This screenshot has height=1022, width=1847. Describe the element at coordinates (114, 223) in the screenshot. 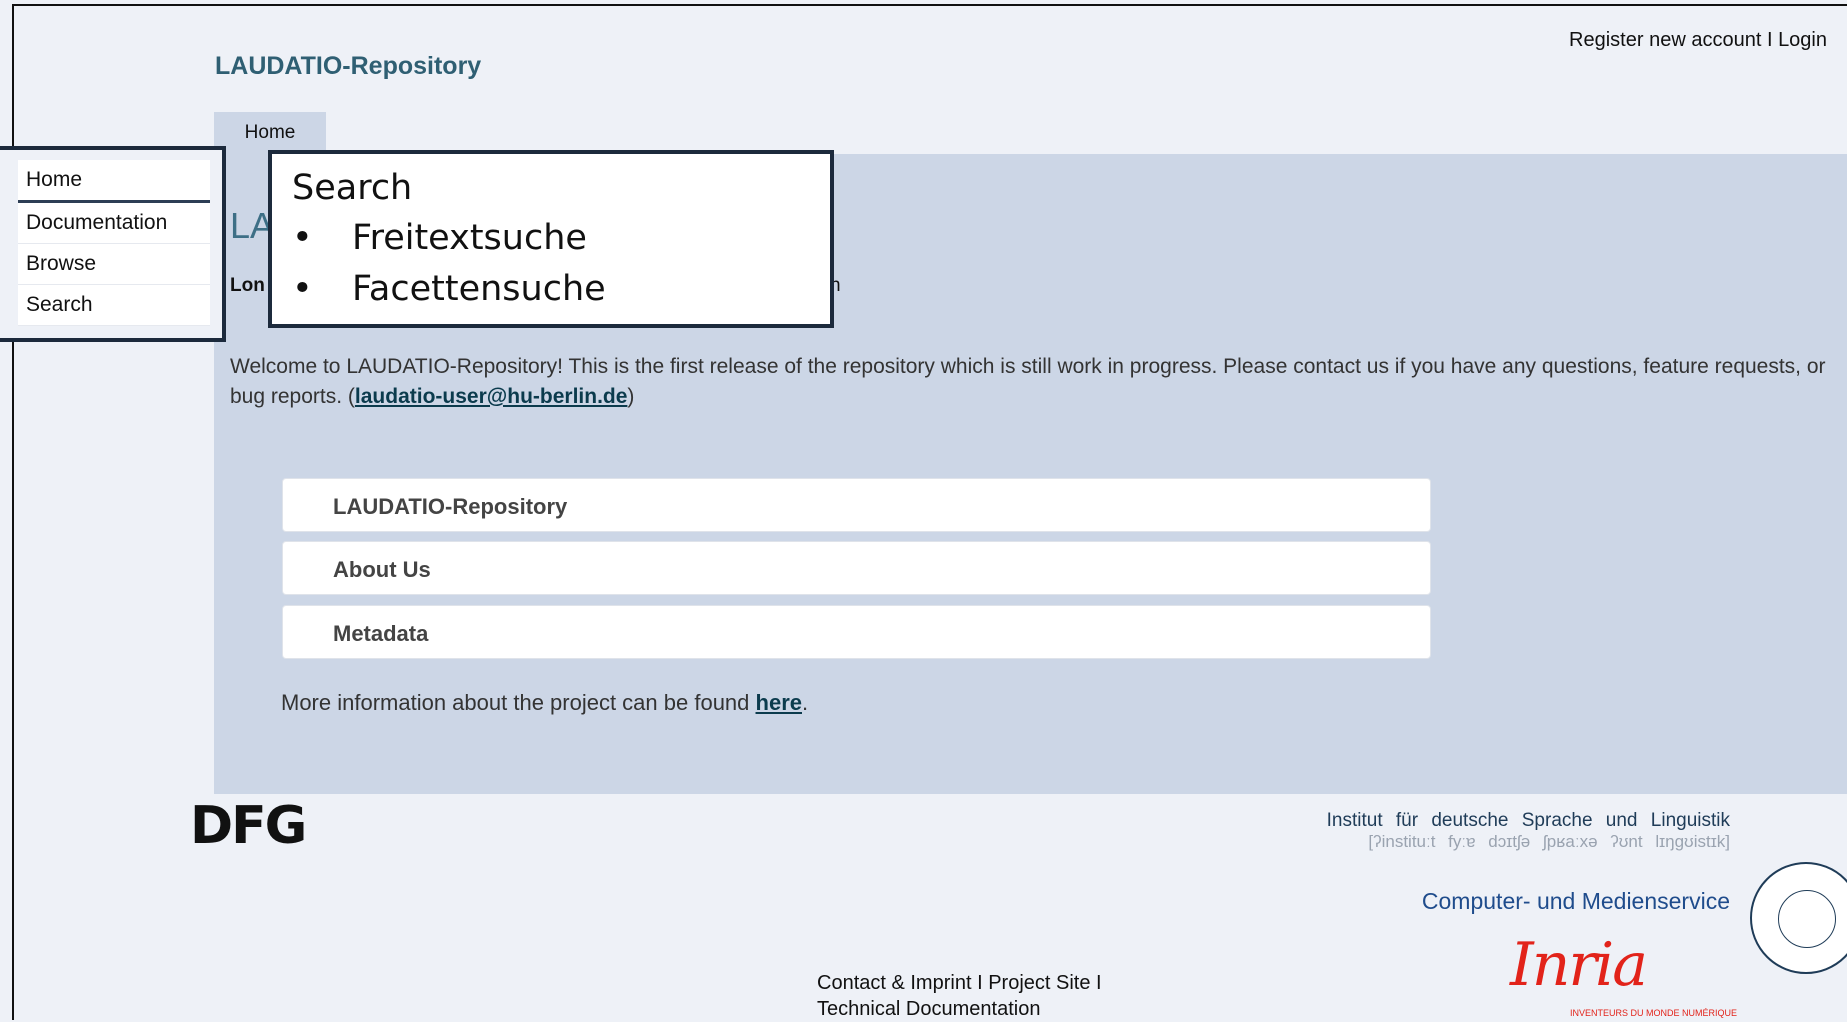

I see `sidebar-item-documentation: Documentation` at that location.